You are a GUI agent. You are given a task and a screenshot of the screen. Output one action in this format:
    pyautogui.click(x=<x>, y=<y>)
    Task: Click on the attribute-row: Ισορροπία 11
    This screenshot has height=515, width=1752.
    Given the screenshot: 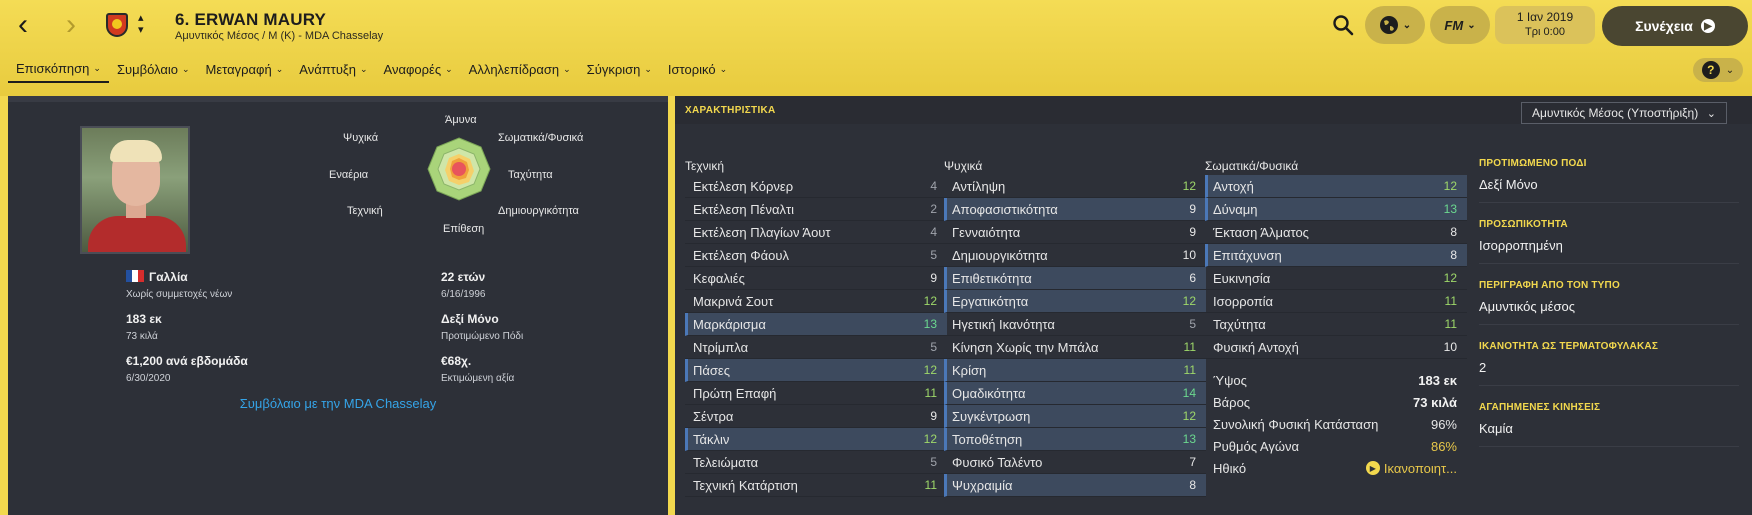 What is the action you would take?
    pyautogui.click(x=1336, y=301)
    